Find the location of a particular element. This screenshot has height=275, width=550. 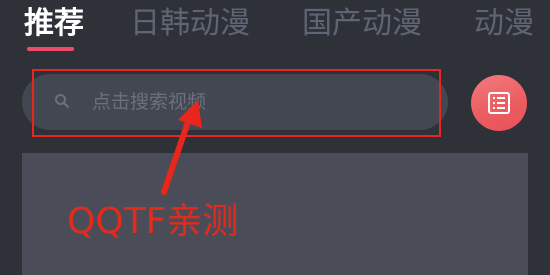

list-icon is located at coordinates (499, 103).